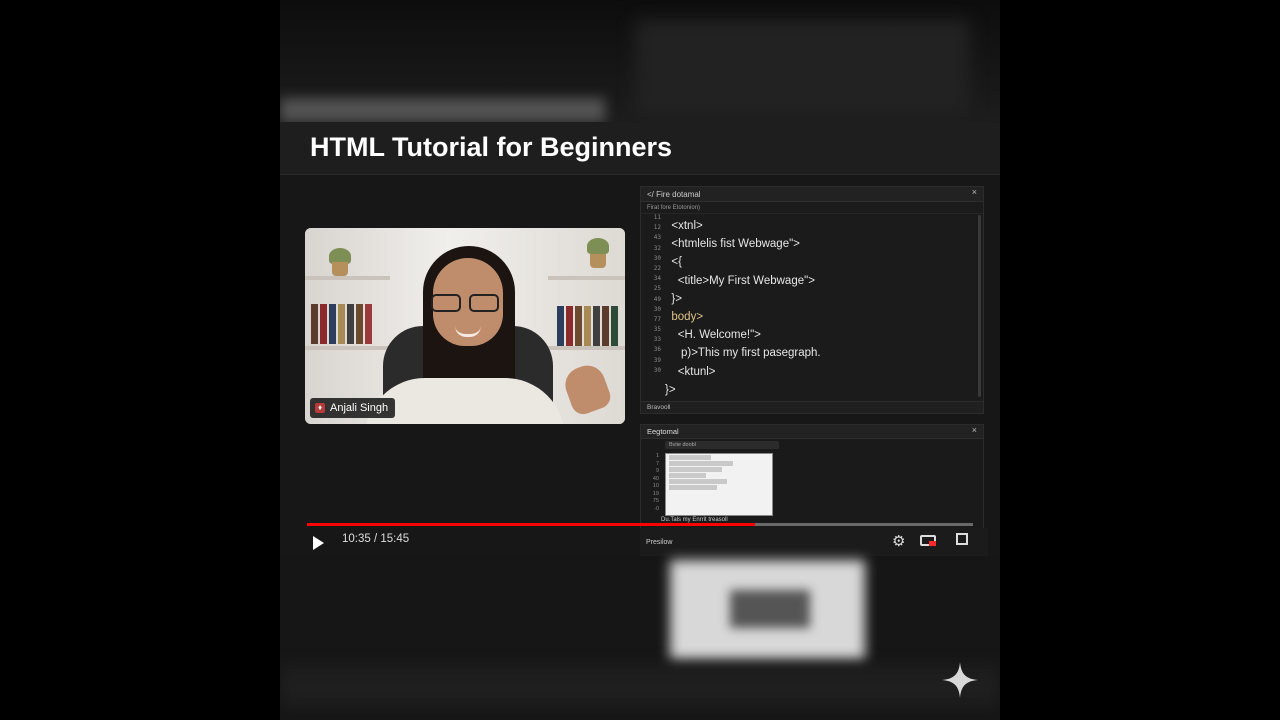 This screenshot has width=1280, height=720. Describe the element at coordinates (713, 335) in the screenshot. I see `code-line: <H. Welcome!">` at that location.